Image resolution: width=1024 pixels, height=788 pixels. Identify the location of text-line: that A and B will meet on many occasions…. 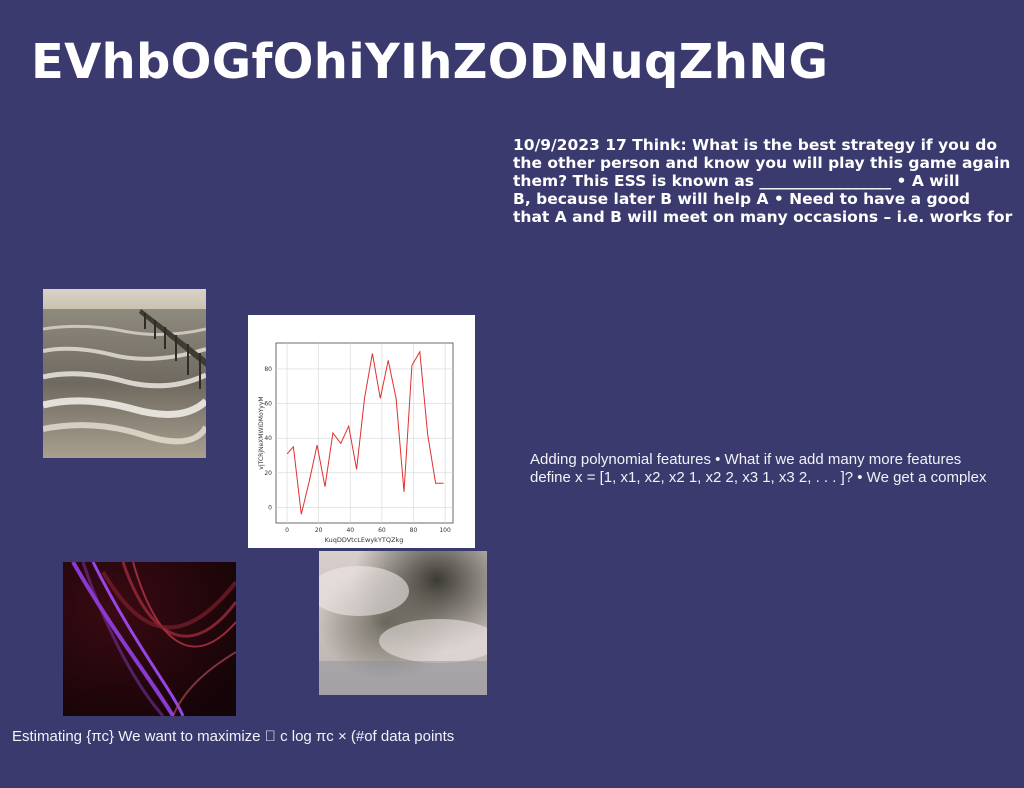
(763, 217).